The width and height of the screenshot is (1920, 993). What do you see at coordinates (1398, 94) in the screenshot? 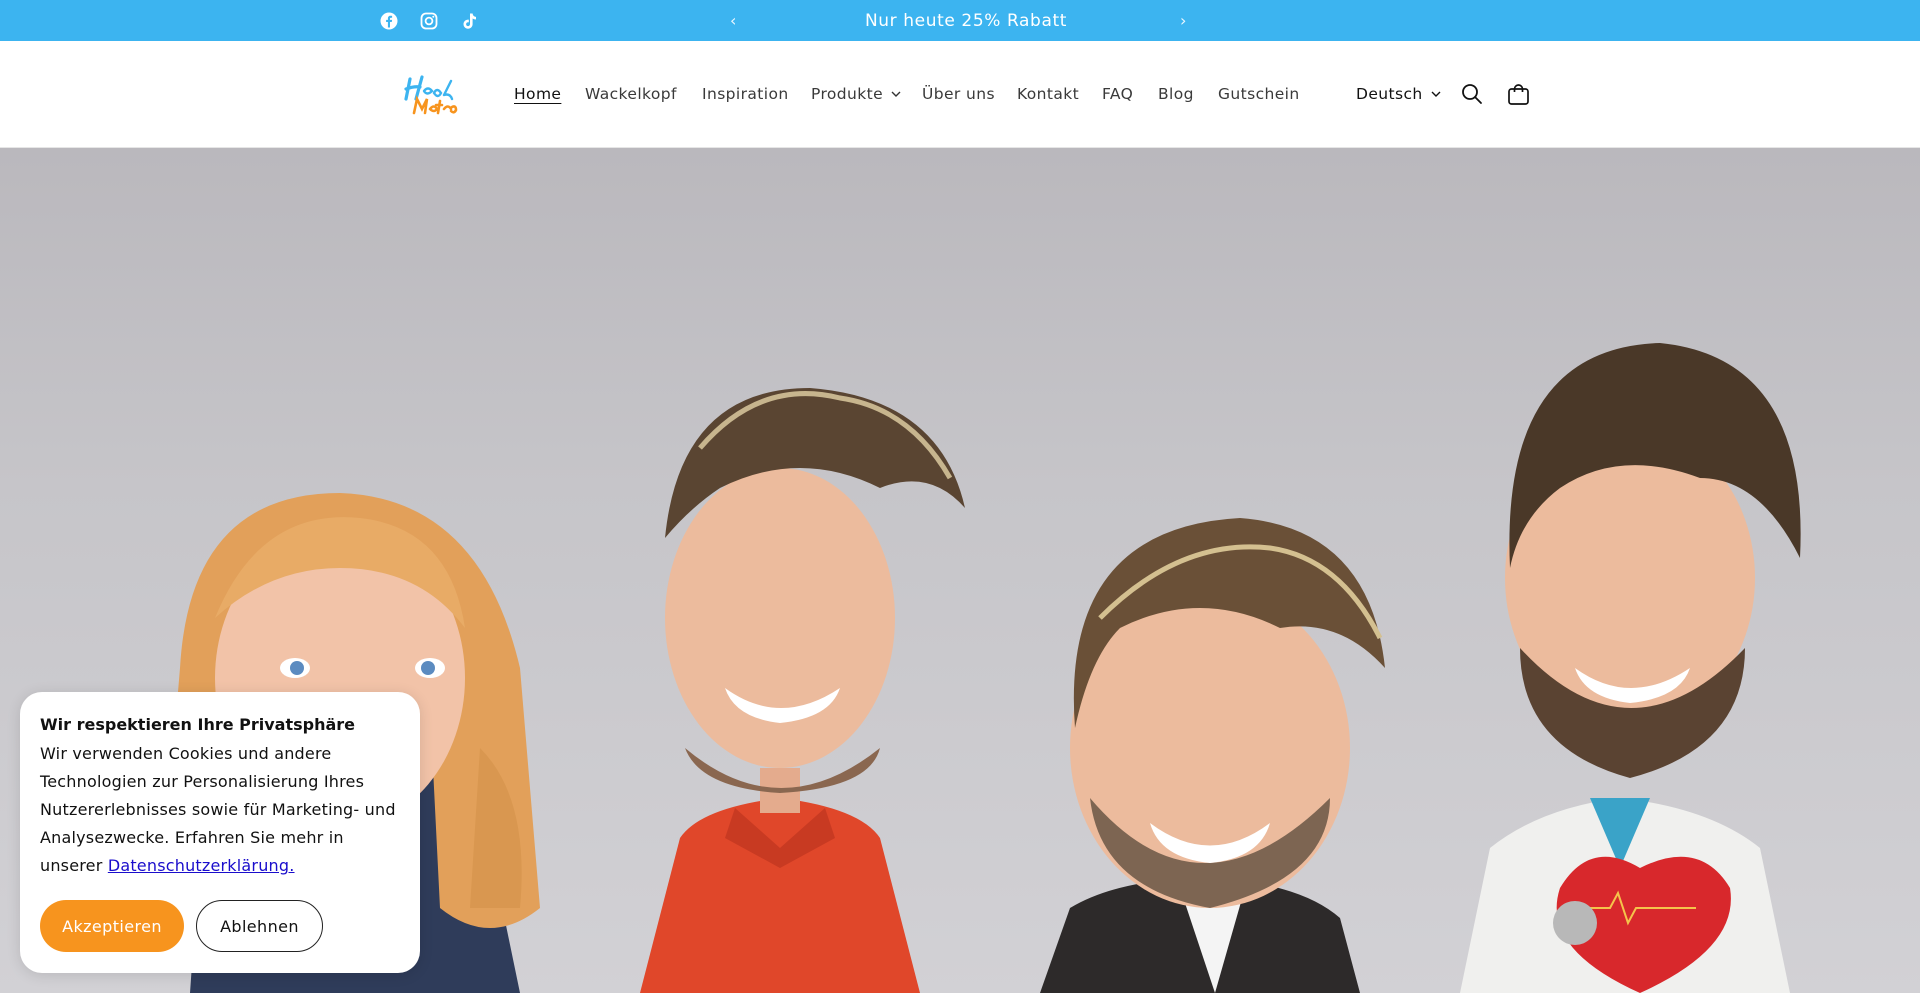
I see `language-selector: Deutsch` at bounding box center [1398, 94].